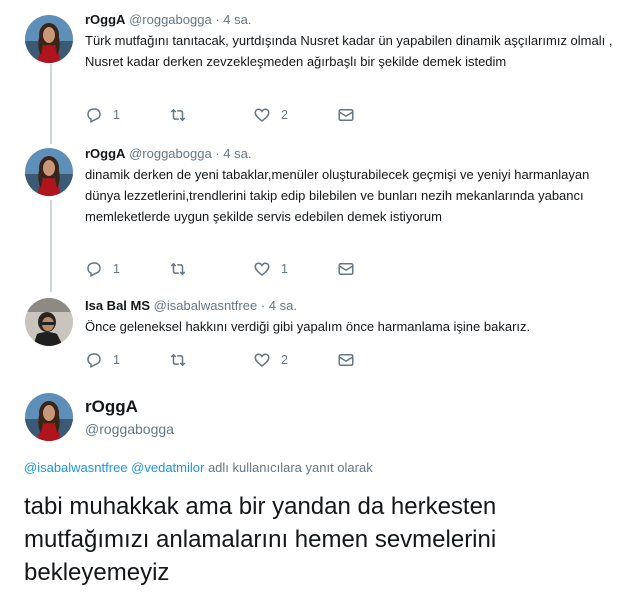 This screenshot has width=635, height=592. What do you see at coordinates (129, 429) in the screenshot?
I see `main-author-handle: @roggabogga` at bounding box center [129, 429].